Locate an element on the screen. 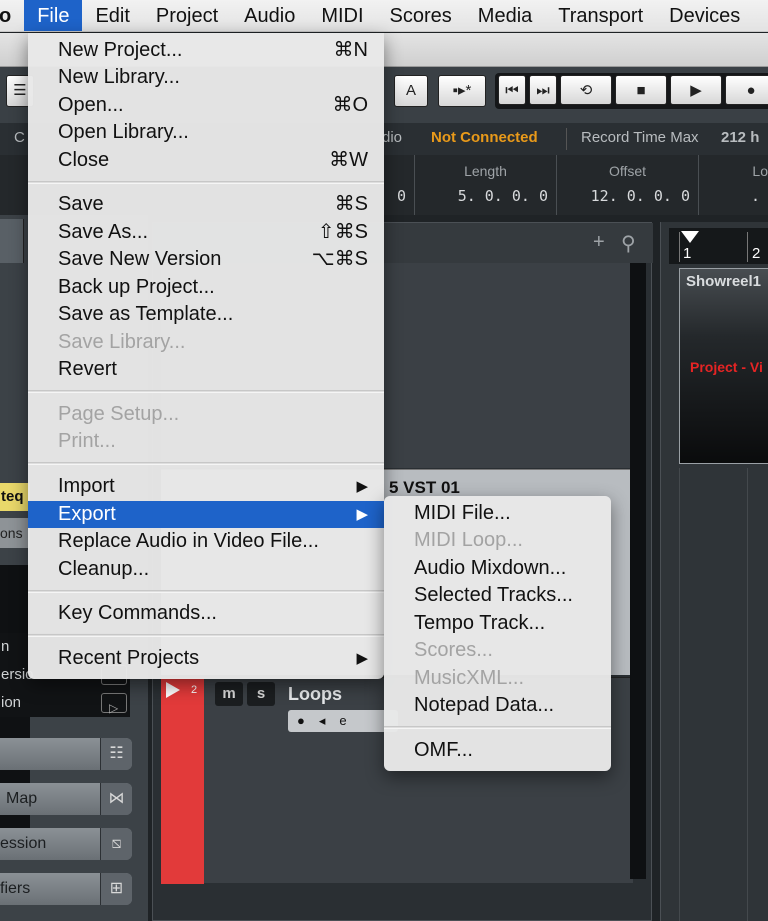 This screenshot has height=921, width=768. stop-button: ■ is located at coordinates (641, 90).